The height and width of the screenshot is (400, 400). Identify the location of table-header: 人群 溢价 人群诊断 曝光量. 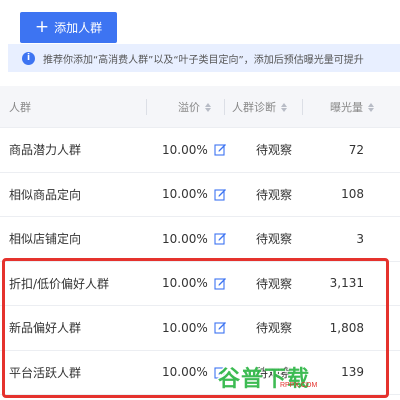
(200, 107).